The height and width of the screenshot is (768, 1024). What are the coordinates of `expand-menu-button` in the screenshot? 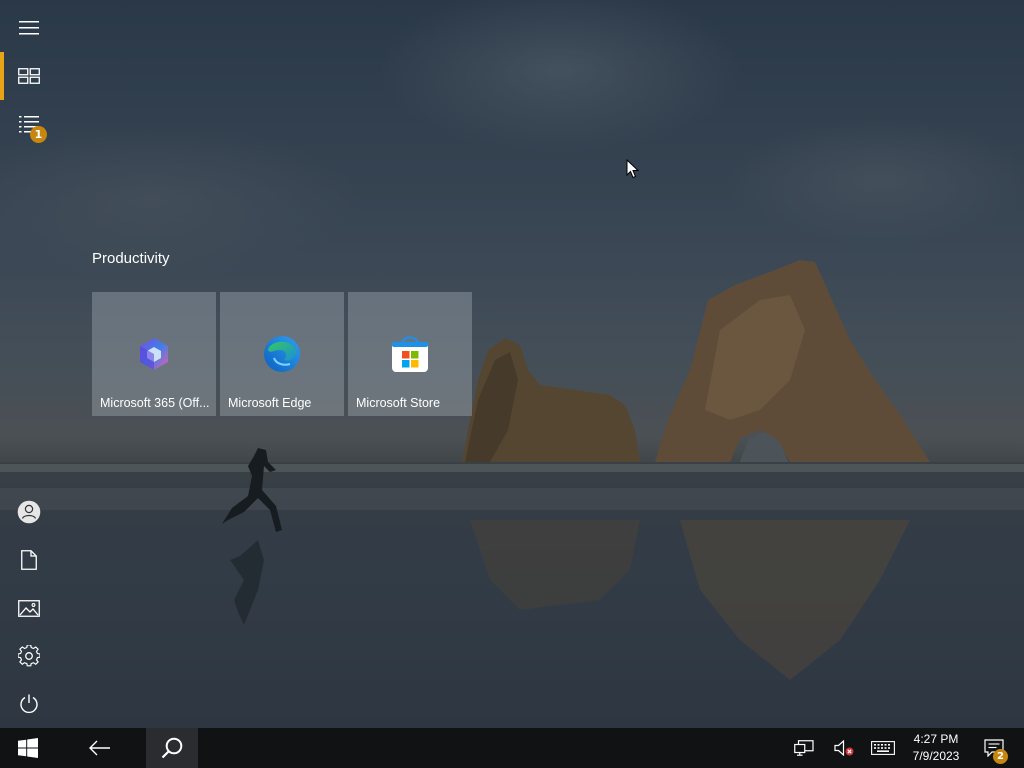 It's located at (29, 28).